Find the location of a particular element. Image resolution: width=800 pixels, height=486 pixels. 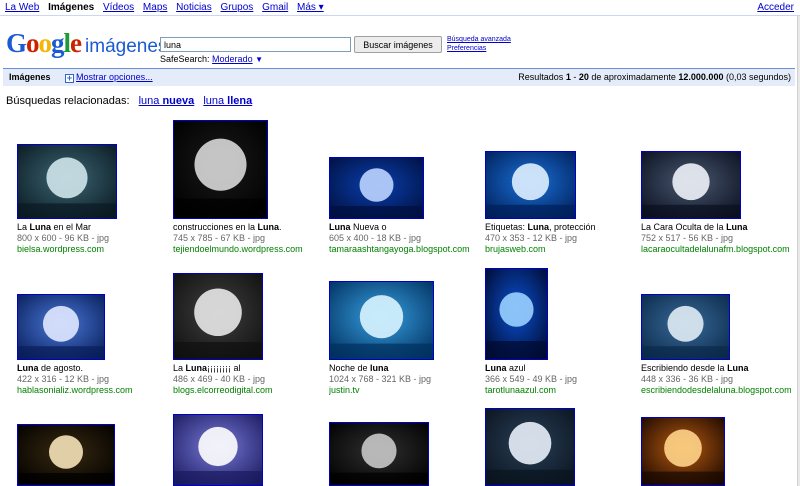

logo-letter: e is located at coordinates (76, 43).